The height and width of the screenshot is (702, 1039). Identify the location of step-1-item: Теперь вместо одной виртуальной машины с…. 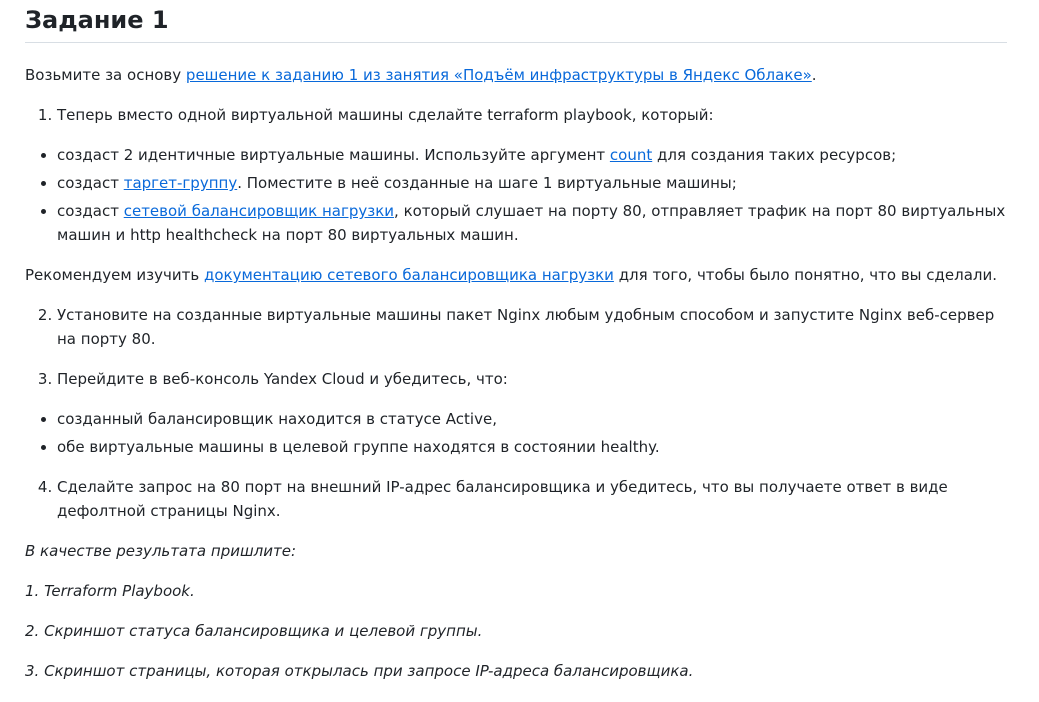
(532, 115).